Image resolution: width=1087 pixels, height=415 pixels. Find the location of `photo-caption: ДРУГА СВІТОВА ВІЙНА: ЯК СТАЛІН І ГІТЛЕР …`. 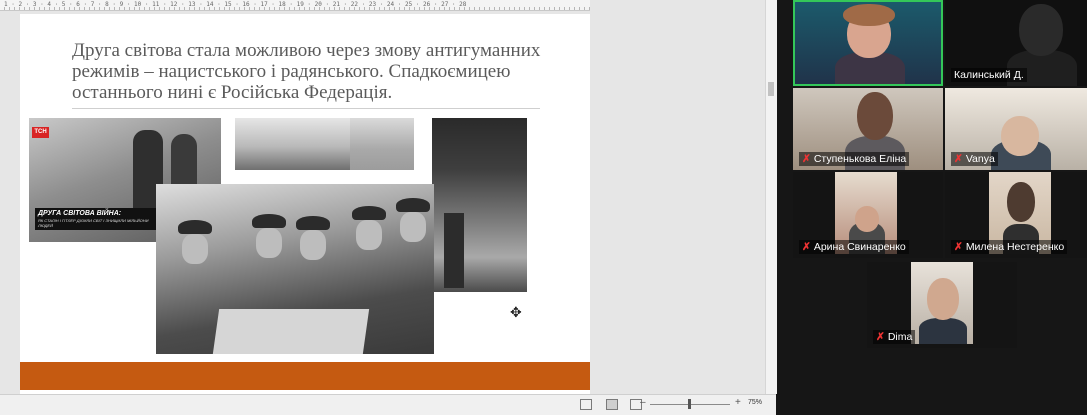

photo-caption: ДРУГА СВІТОВА ВІЙНА: ЯК СТАЛІН І ГІТЛЕР … is located at coordinates (100, 219).